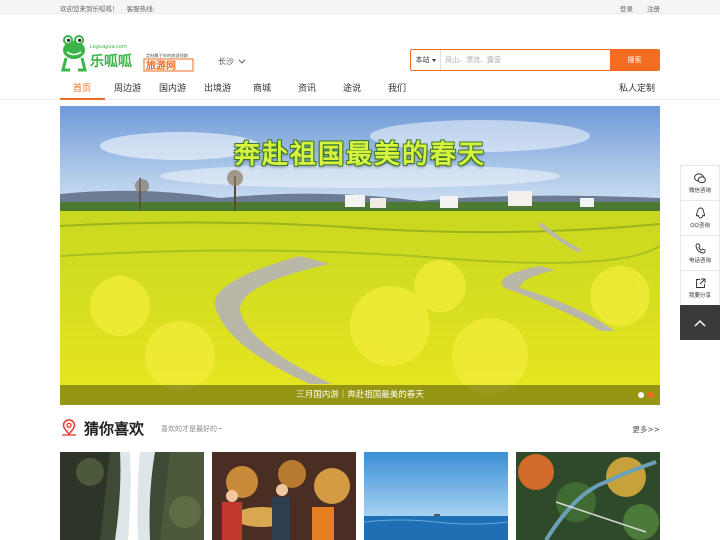 The width and height of the screenshot is (720, 540). Describe the element at coordinates (626, 9) in the screenshot. I see `login-link: 登录` at that location.